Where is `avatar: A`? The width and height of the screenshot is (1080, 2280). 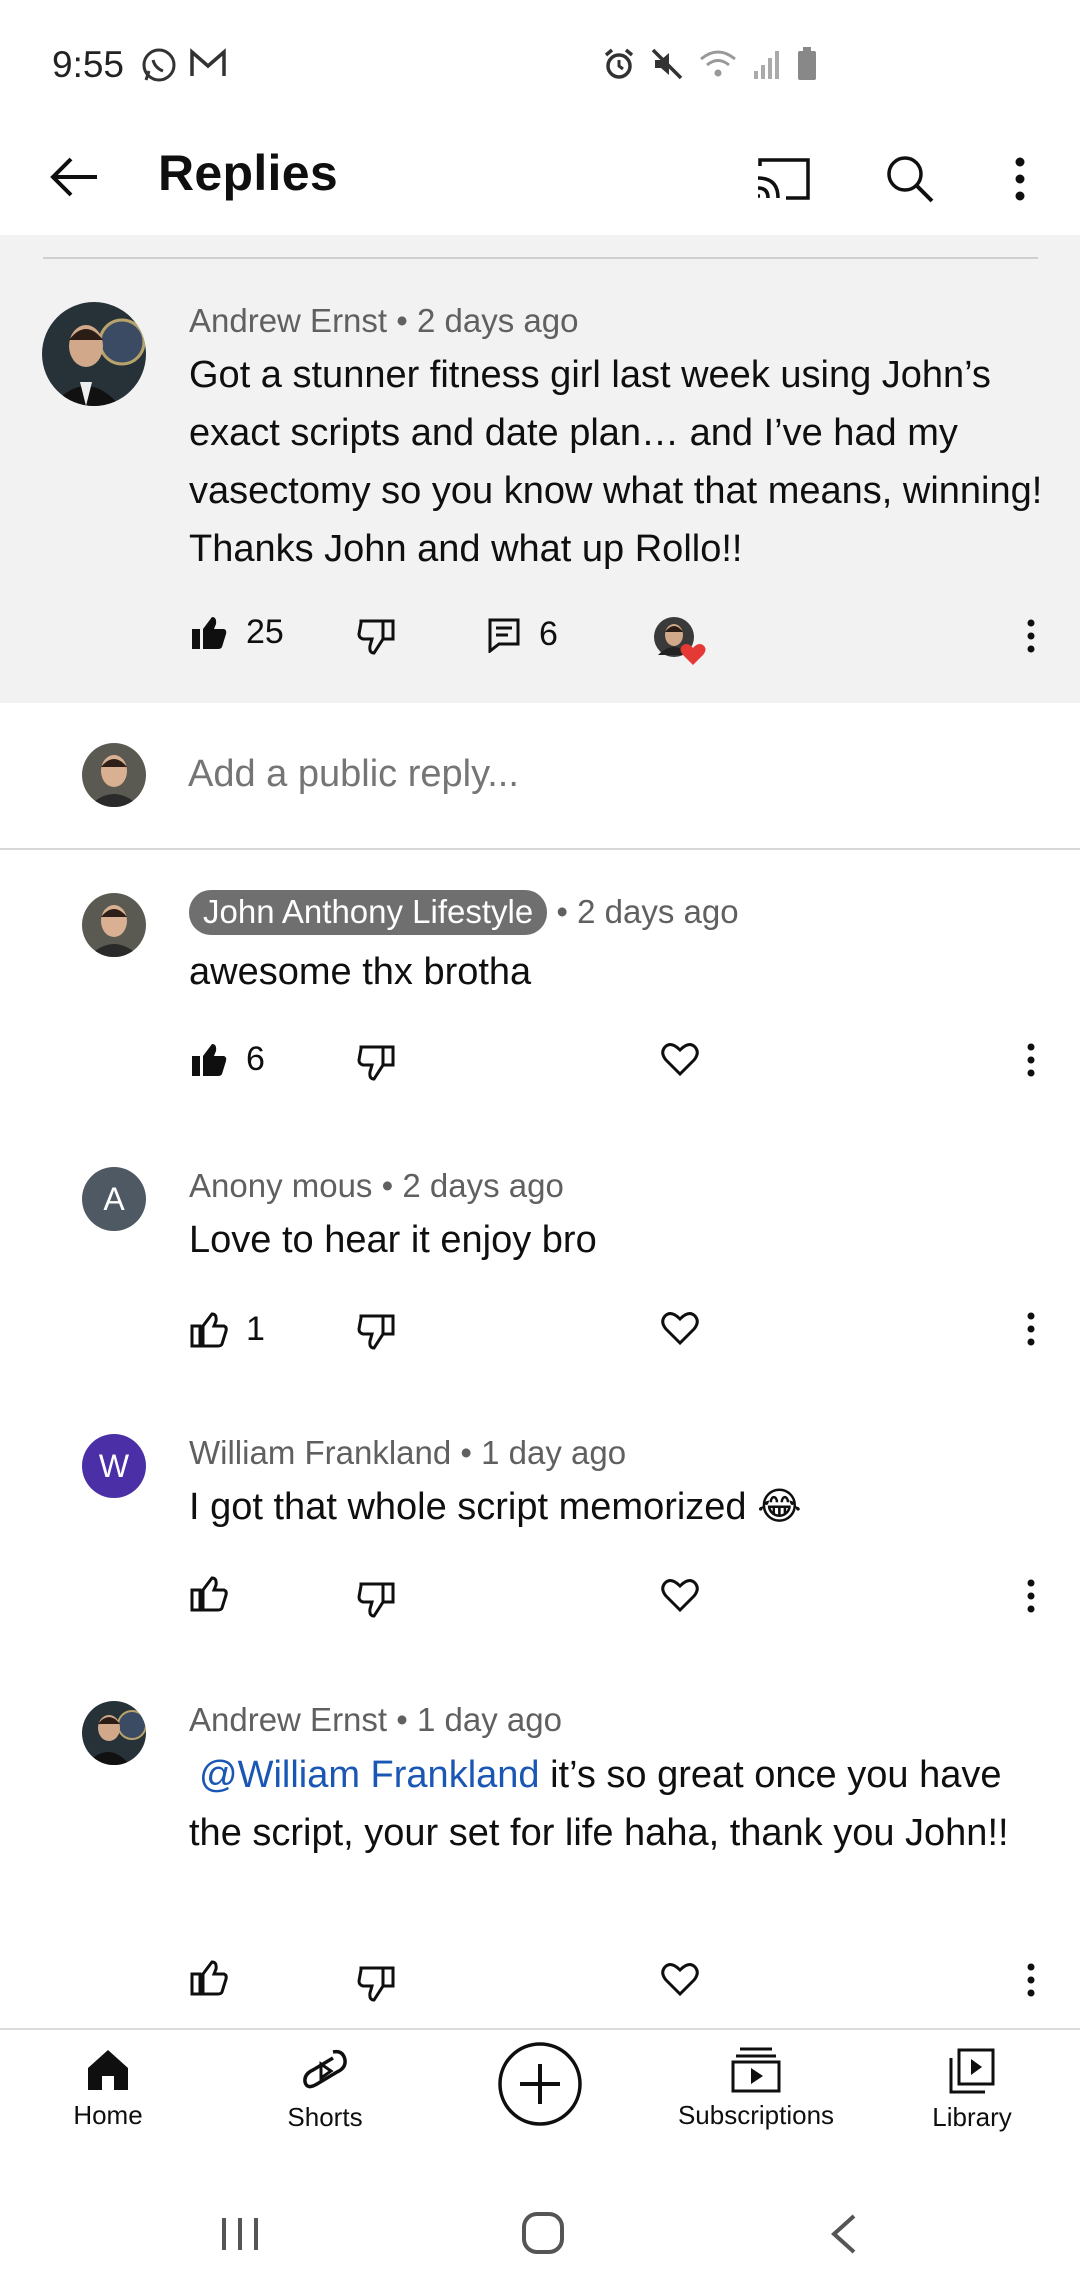 avatar: A is located at coordinates (114, 1199).